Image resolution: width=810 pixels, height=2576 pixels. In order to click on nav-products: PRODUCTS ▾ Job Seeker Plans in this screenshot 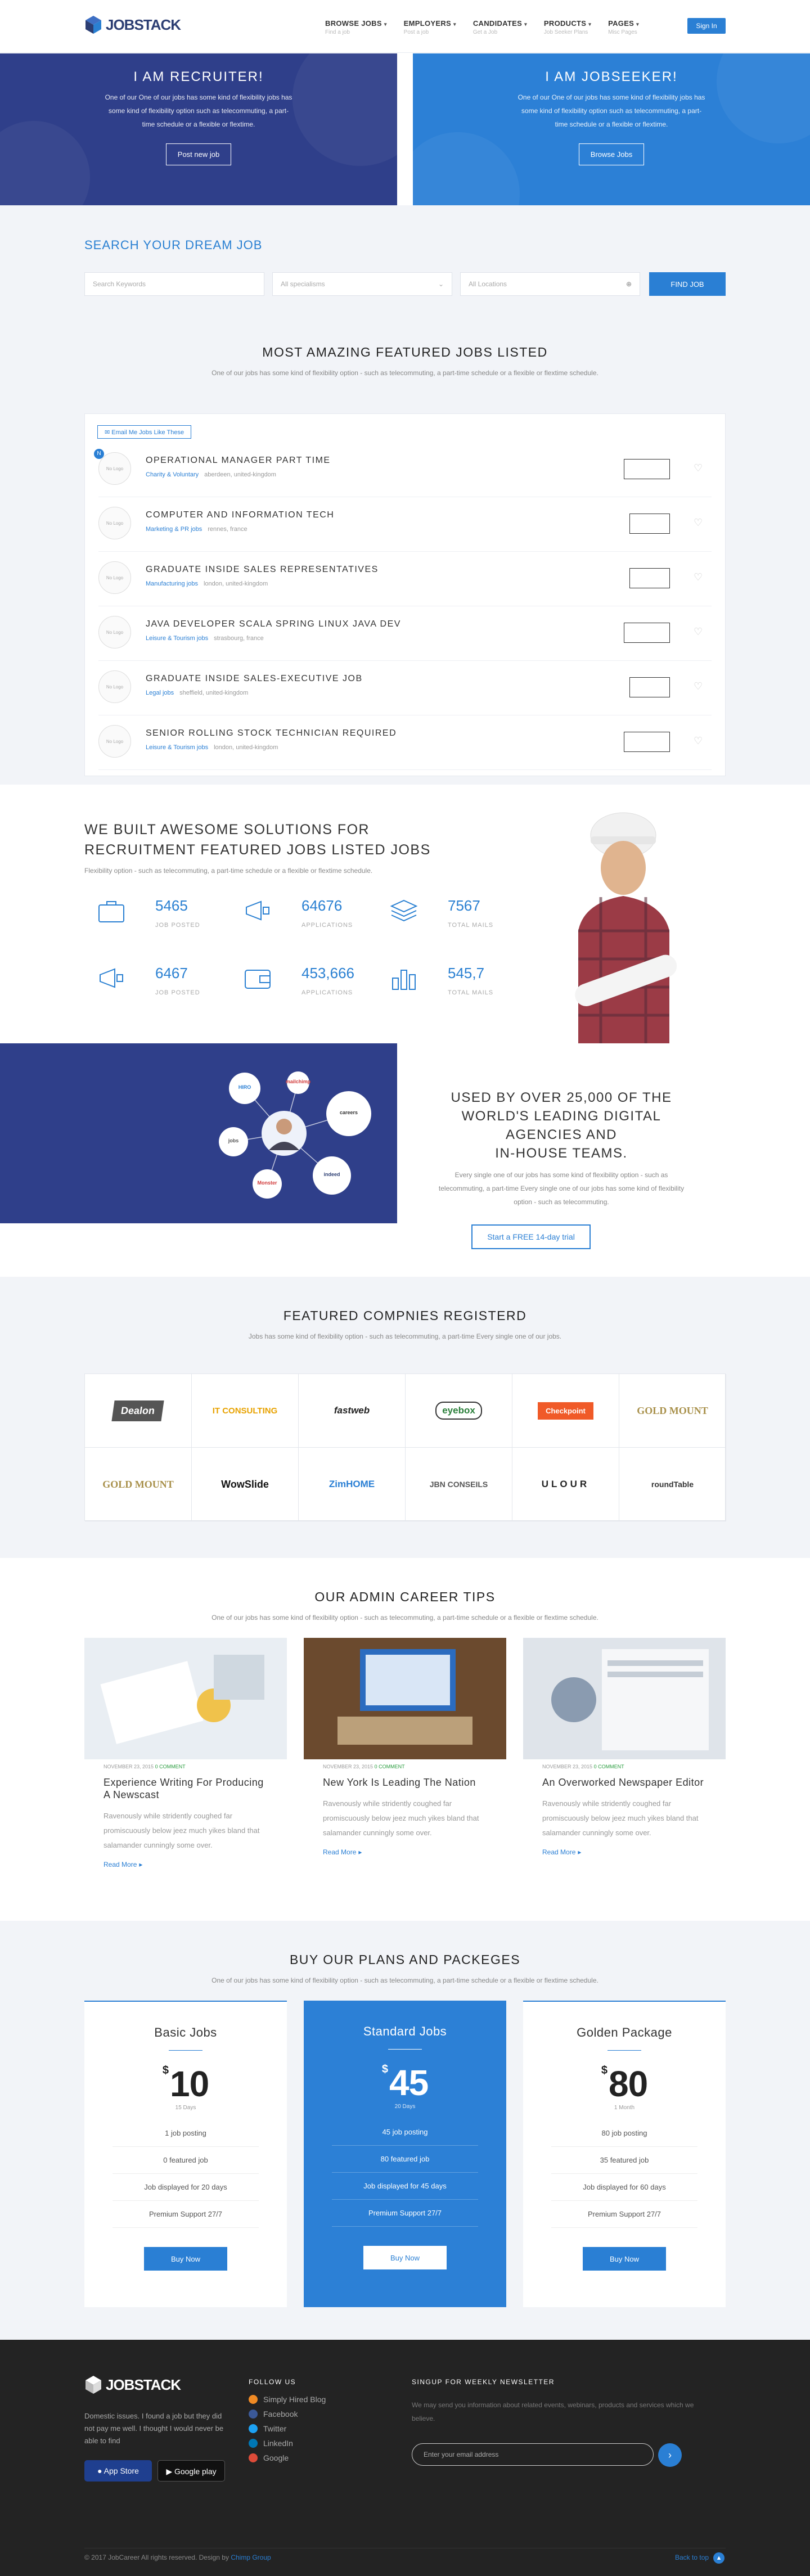, I will do `click(567, 27)`.